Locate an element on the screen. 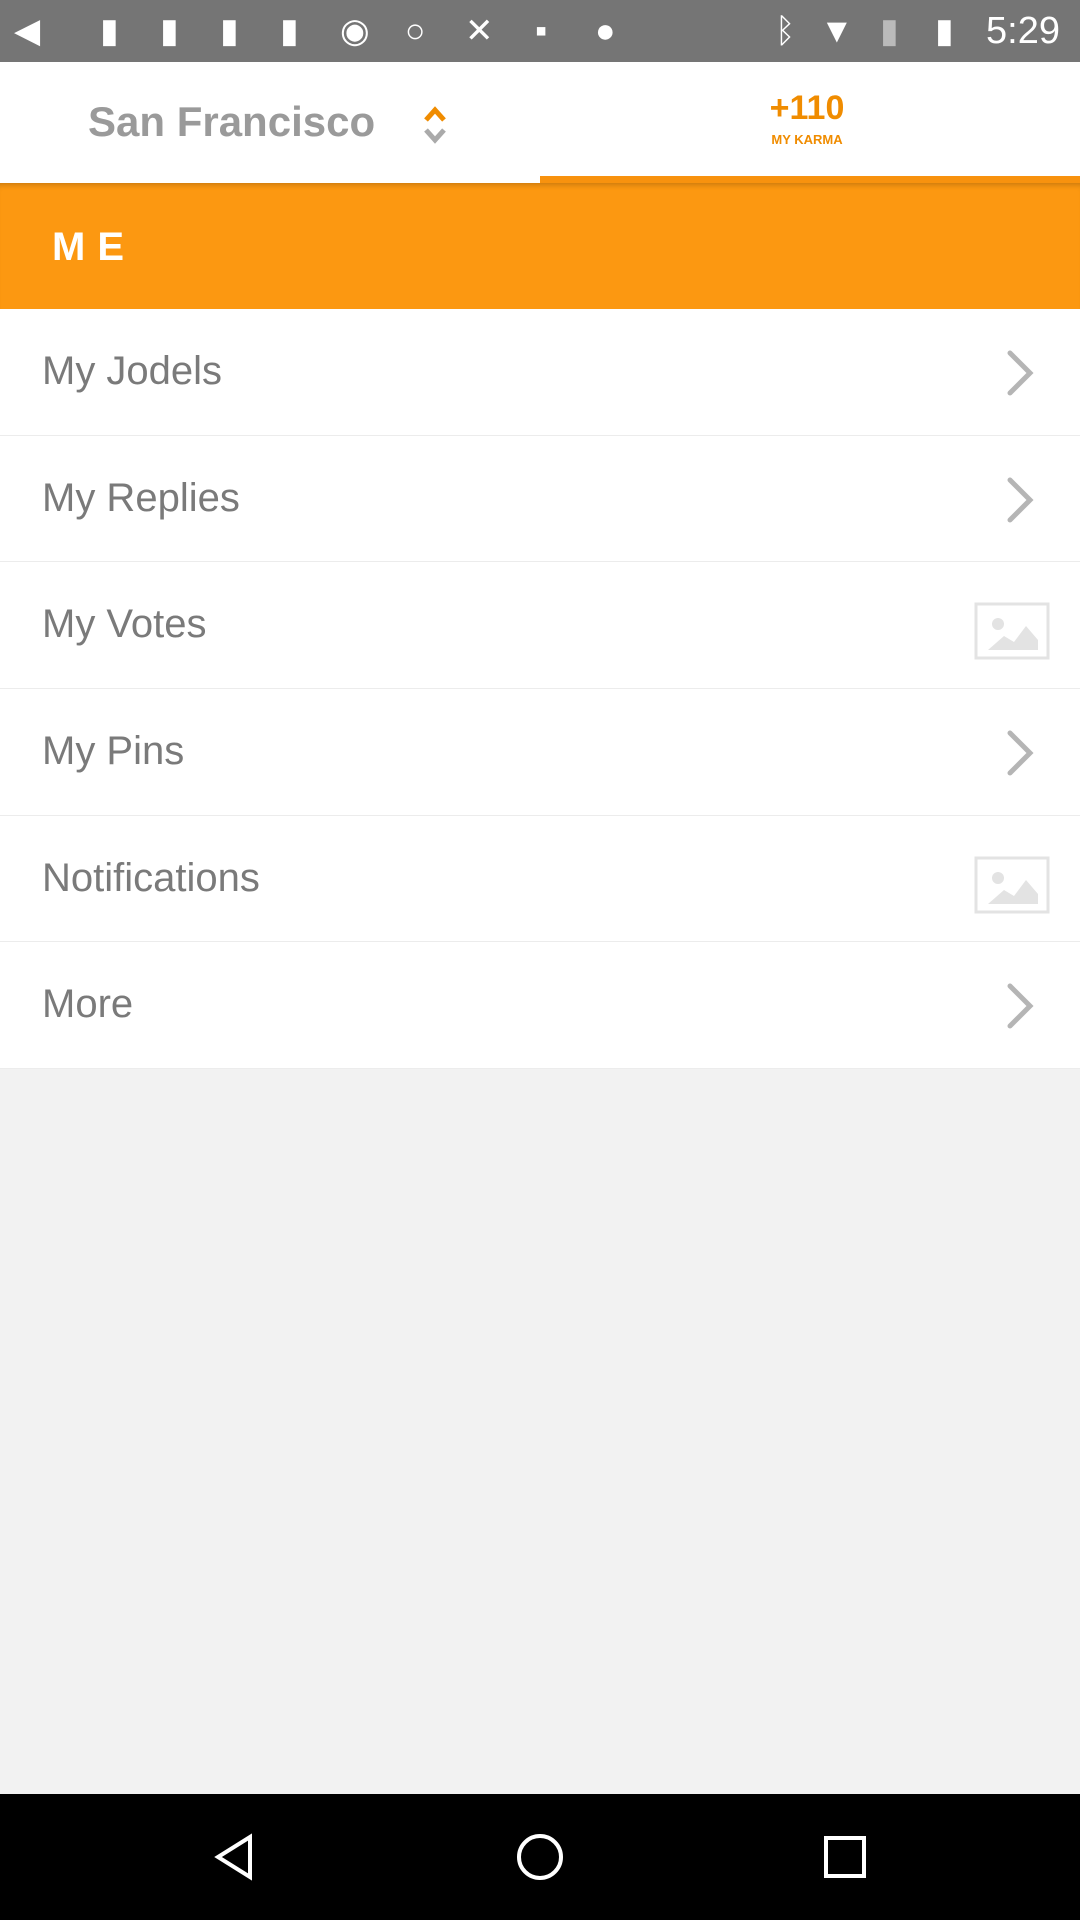 This screenshot has height=1920, width=1080. menu-item-notifications: Notifications is located at coordinates (540, 879).